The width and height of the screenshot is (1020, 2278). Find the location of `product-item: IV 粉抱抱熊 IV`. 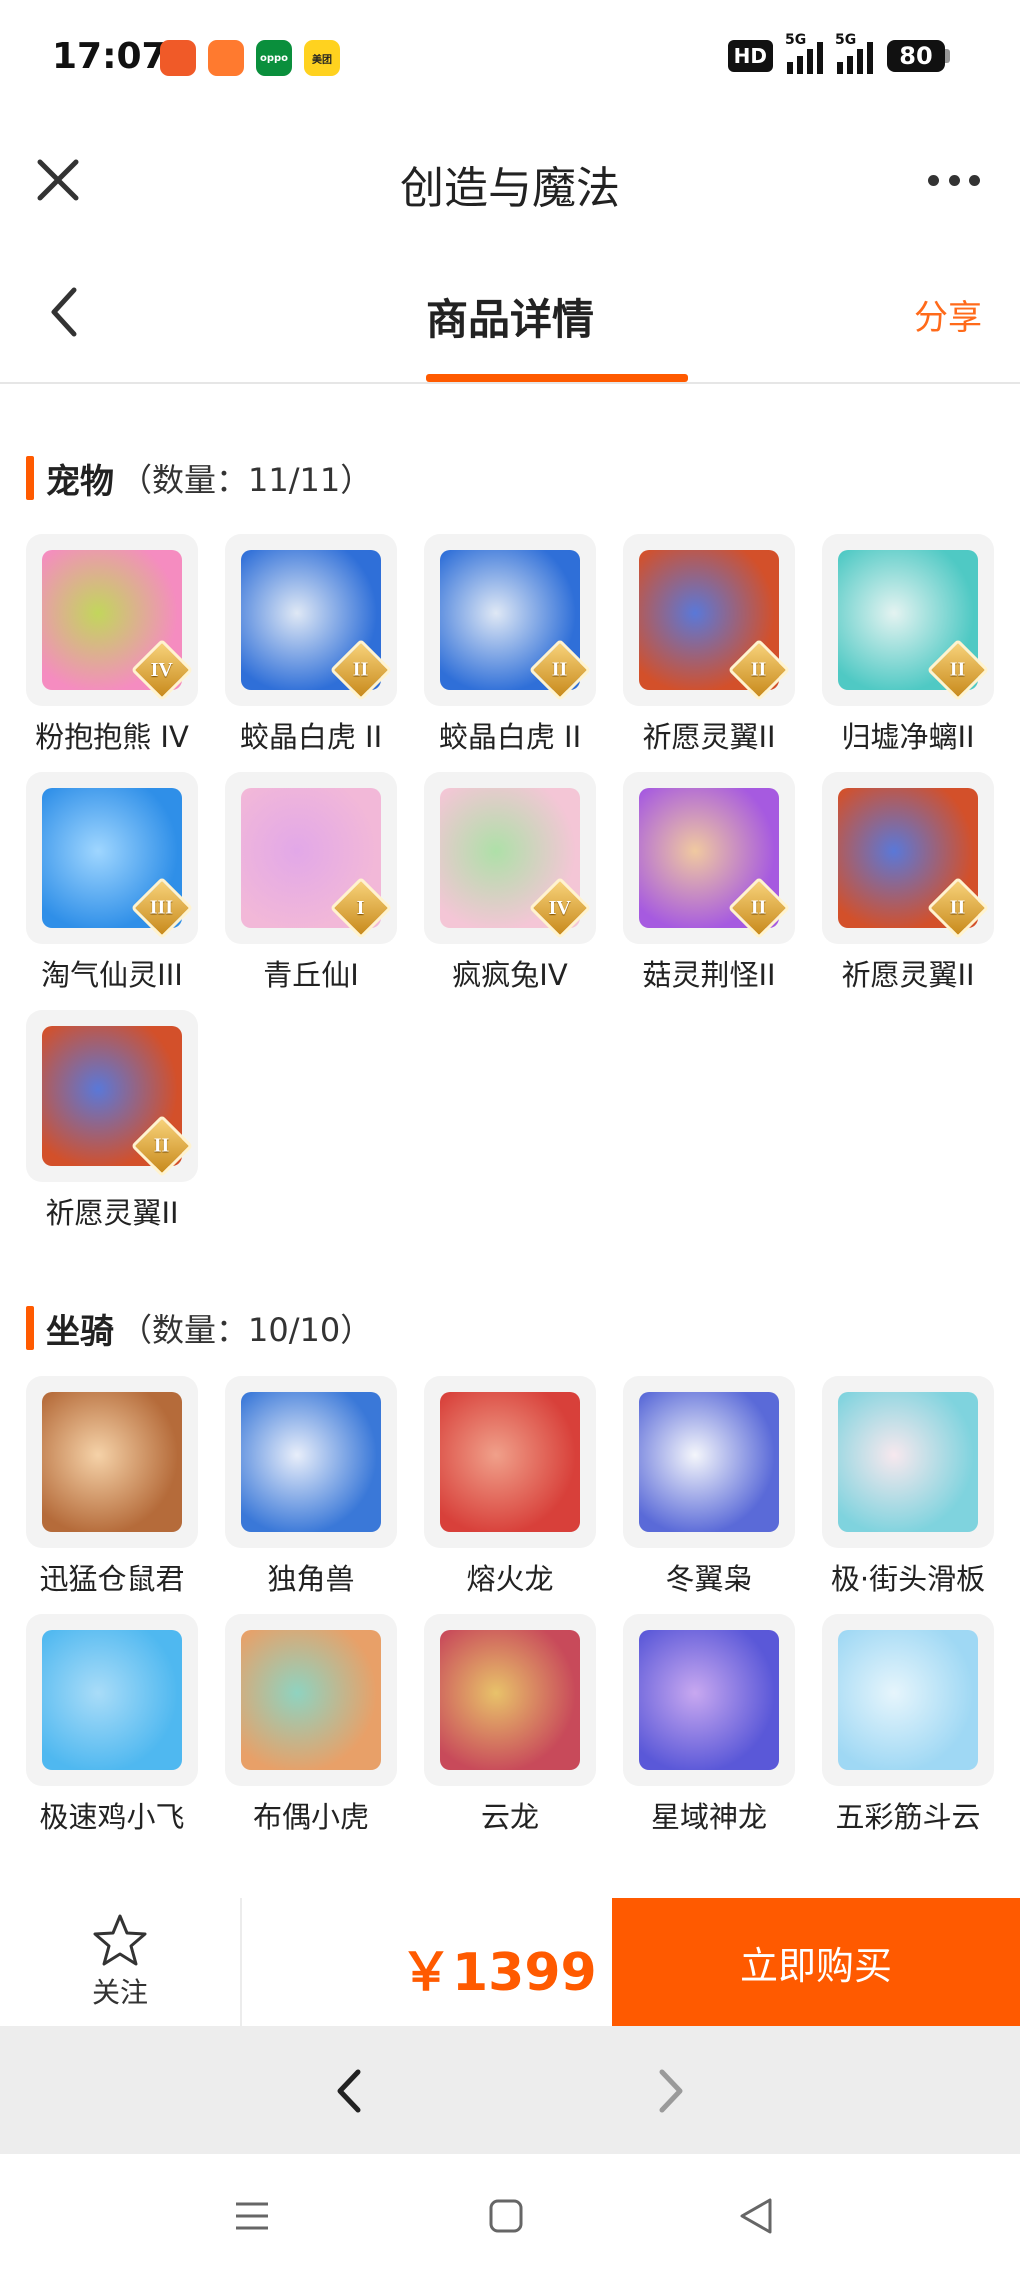

product-item: IV 粉抱抱熊 IV is located at coordinates (112, 646).